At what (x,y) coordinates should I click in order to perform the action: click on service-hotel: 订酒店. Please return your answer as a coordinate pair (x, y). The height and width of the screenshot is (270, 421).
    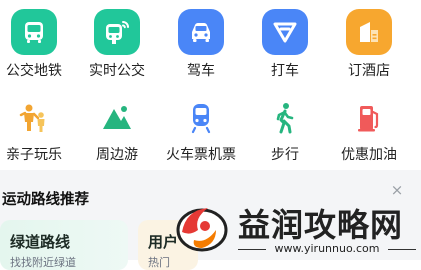
    Looking at the image, I should click on (369, 44).